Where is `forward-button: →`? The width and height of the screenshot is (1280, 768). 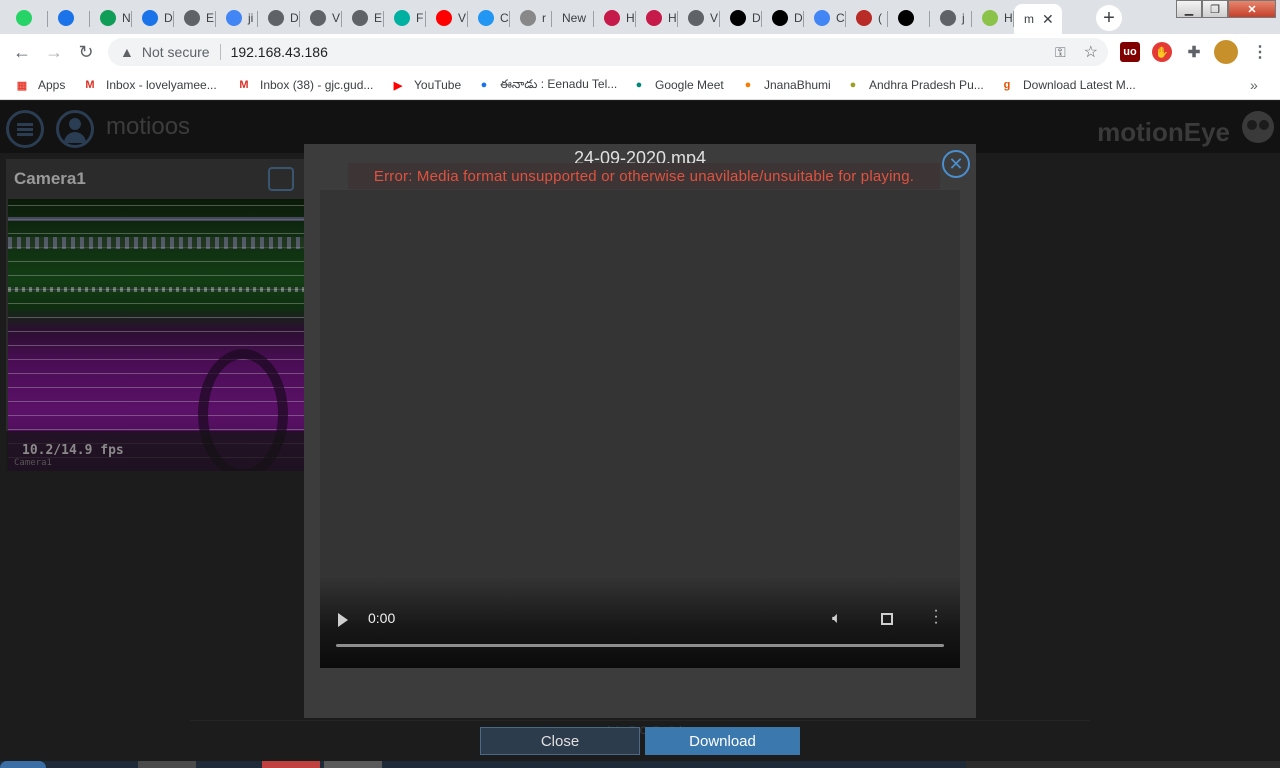
forward-button: → is located at coordinates (54, 52).